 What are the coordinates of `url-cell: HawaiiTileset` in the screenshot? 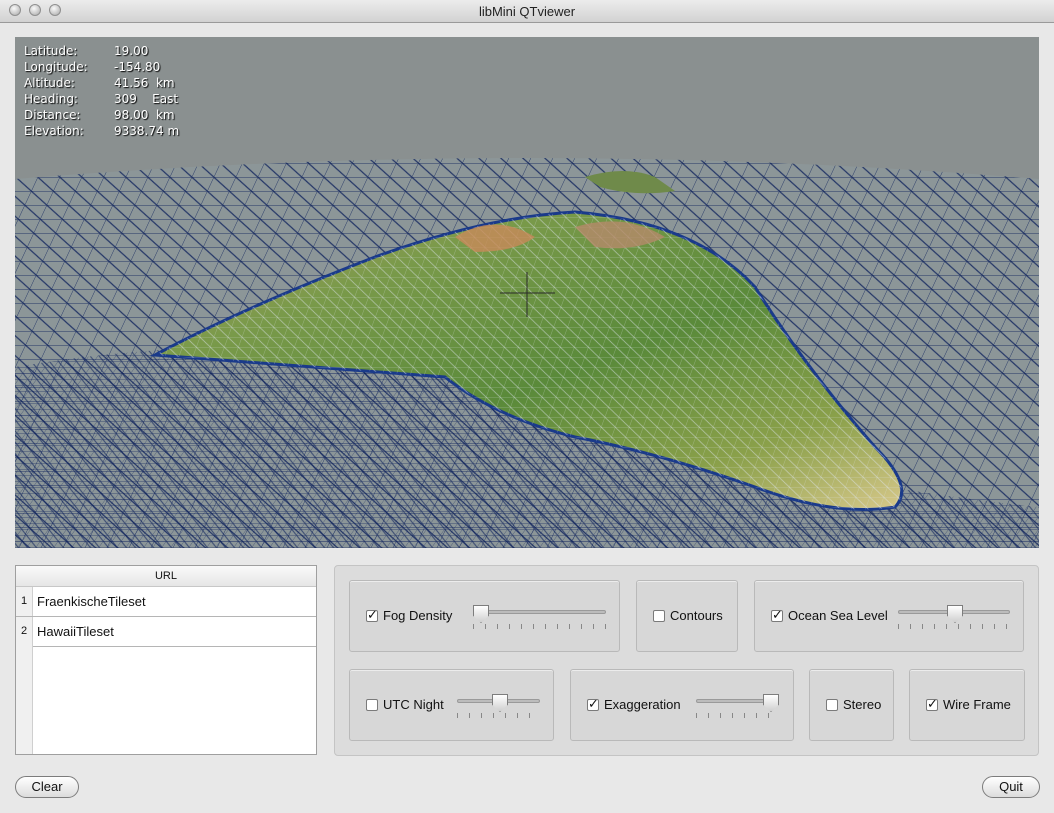 It's located at (75, 631).